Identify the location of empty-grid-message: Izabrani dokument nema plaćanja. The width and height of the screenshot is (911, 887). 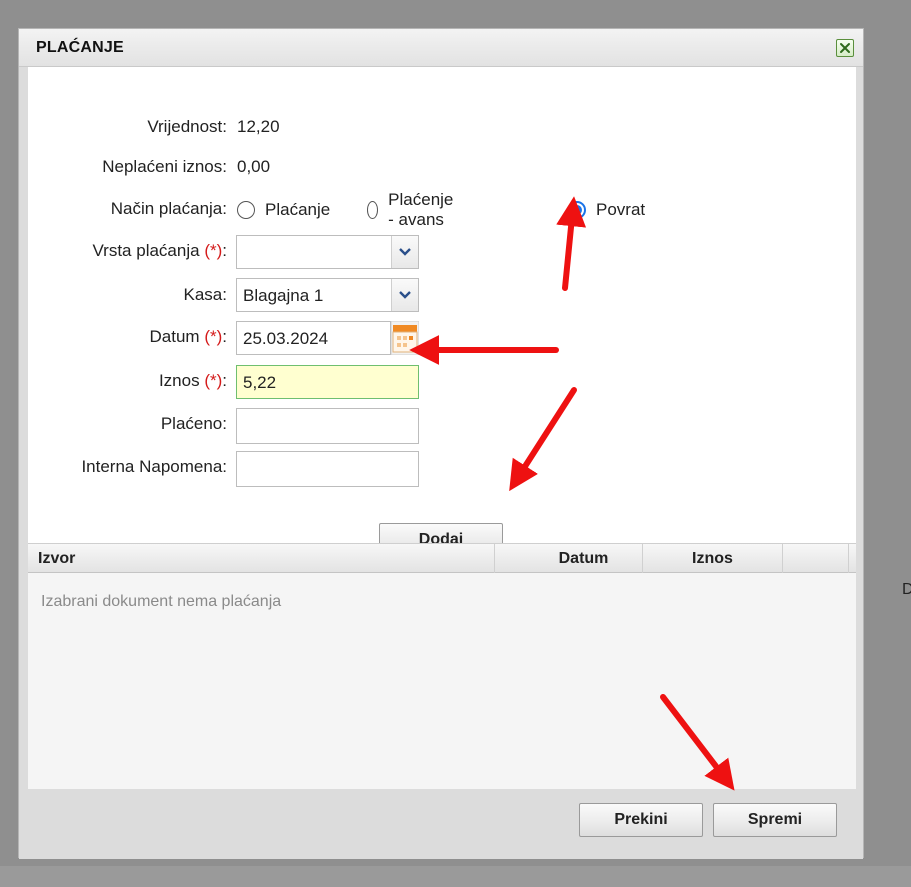
(161, 601).